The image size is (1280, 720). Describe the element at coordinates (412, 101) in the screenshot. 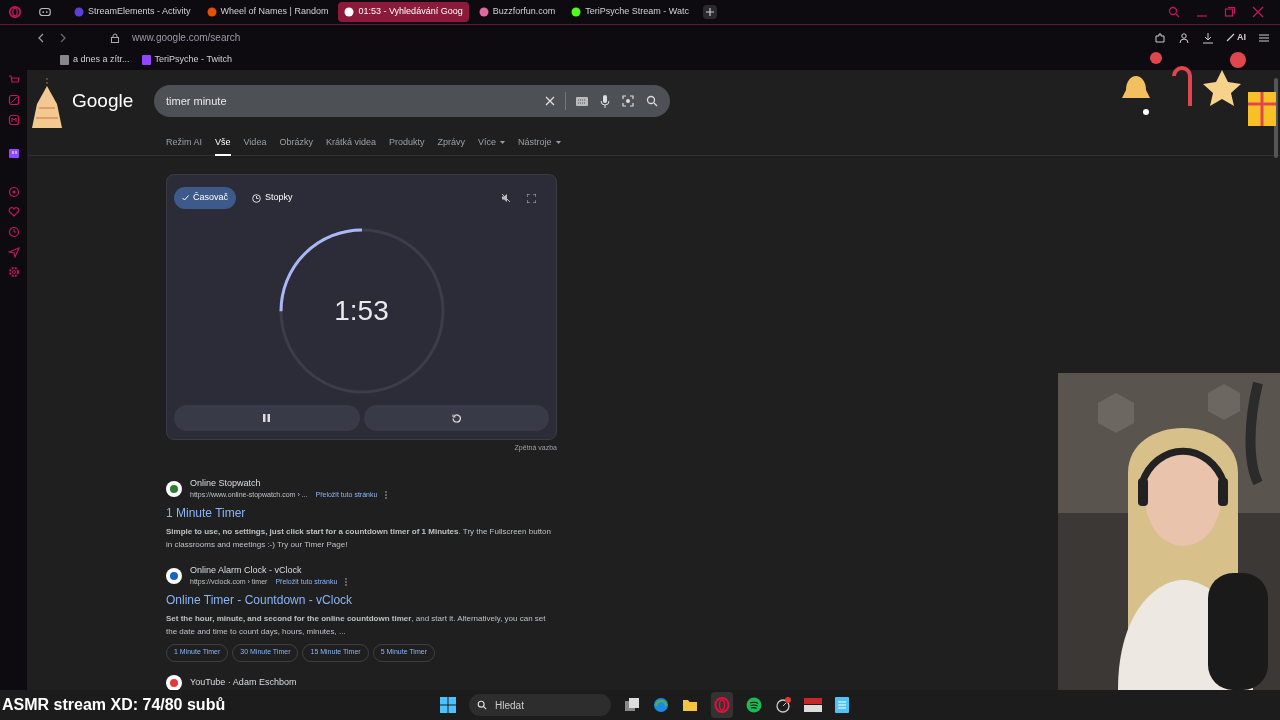

I see `search-field: timer minute` at that location.